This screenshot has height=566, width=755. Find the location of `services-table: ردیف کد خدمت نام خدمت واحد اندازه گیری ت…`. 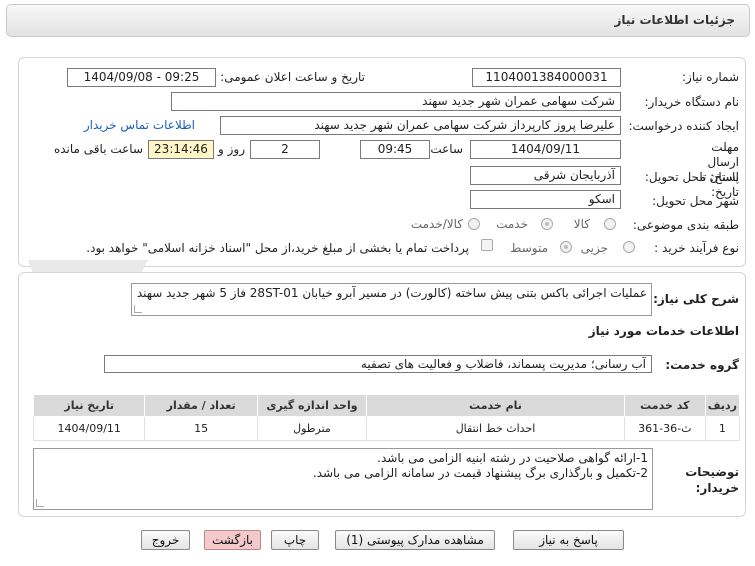

services-table: ردیف کد خدمت نام خدمت واحد اندازه گیری ت… is located at coordinates (386, 417).